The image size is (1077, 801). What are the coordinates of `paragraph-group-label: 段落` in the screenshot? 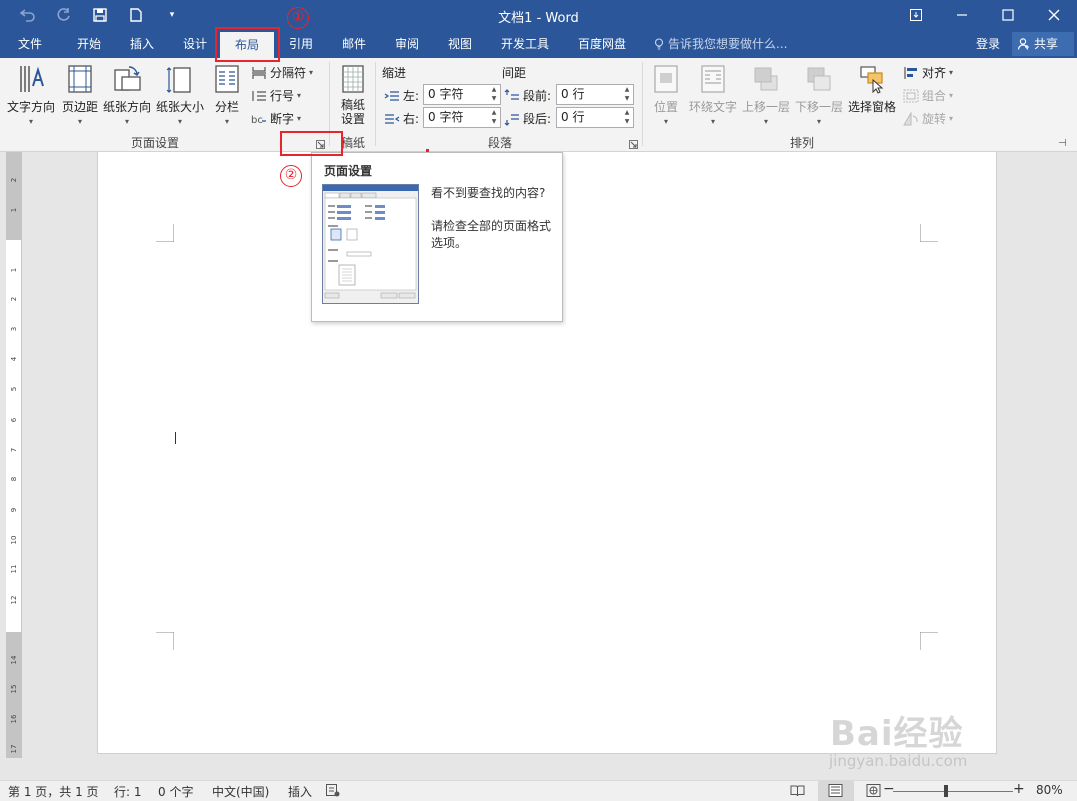 It's located at (499, 143).